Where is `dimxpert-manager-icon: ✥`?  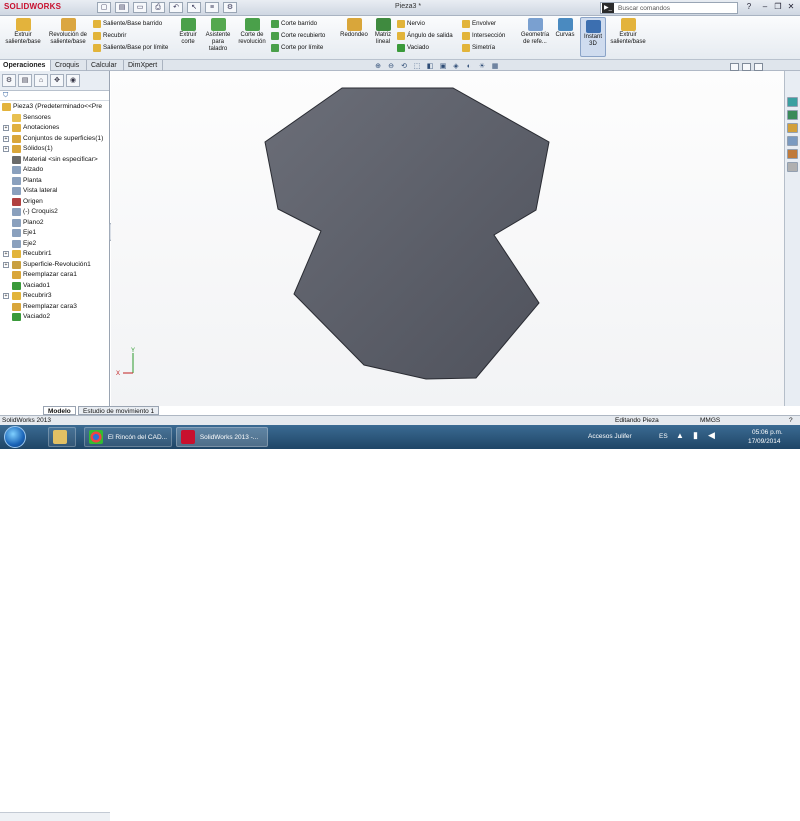 dimxpert-manager-icon: ✥ is located at coordinates (57, 80).